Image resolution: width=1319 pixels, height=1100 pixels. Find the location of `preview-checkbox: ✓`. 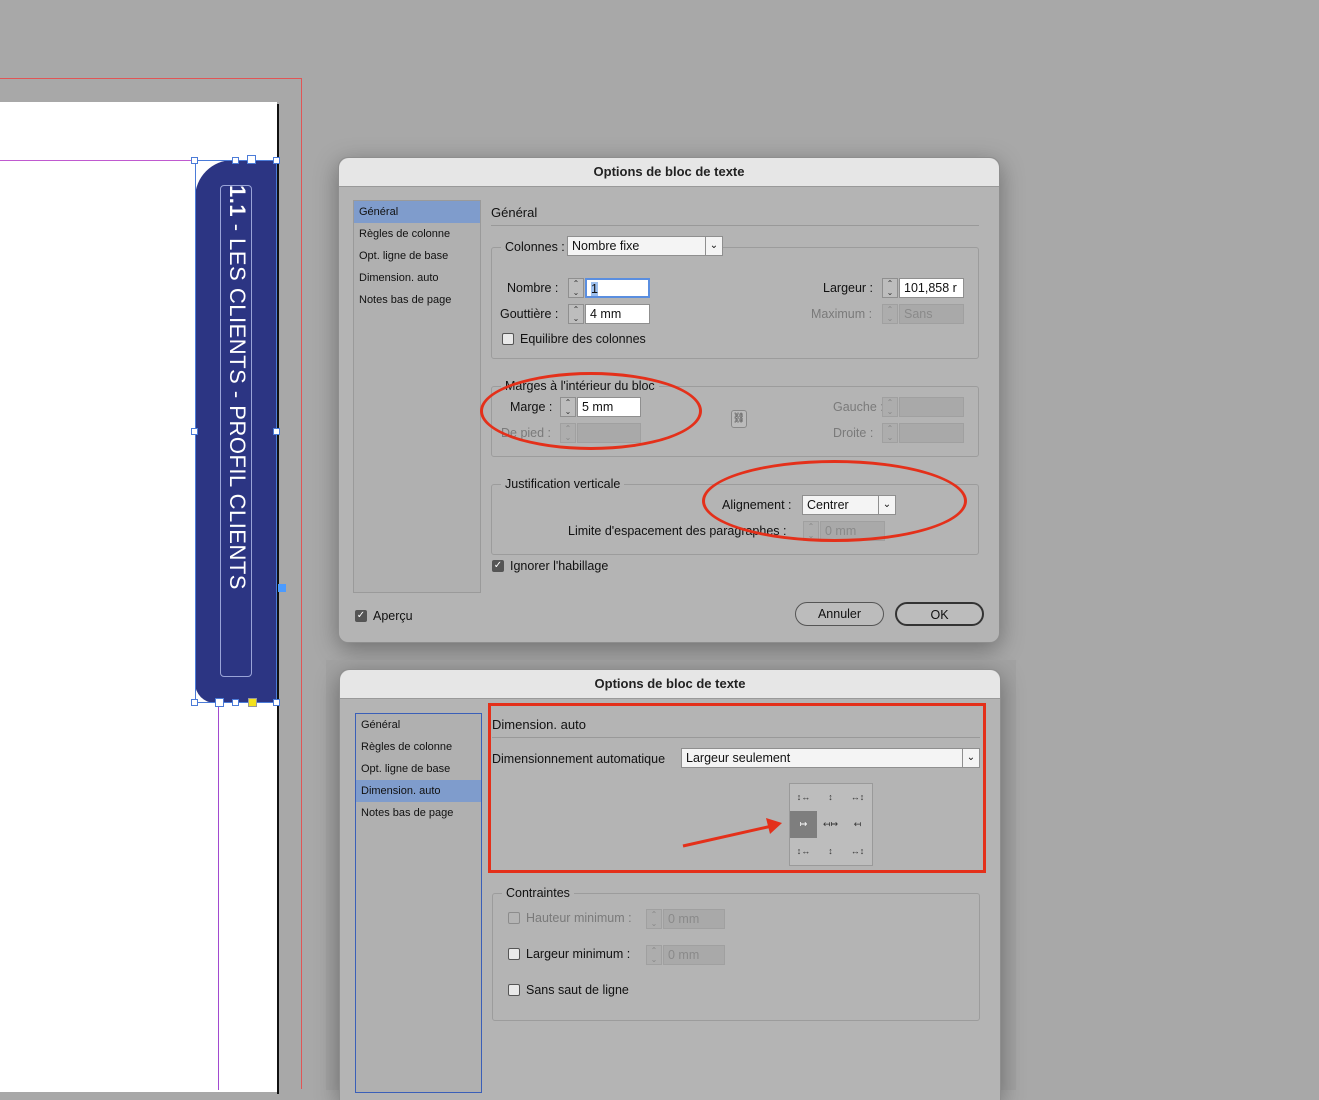

preview-checkbox: ✓ is located at coordinates (361, 616).